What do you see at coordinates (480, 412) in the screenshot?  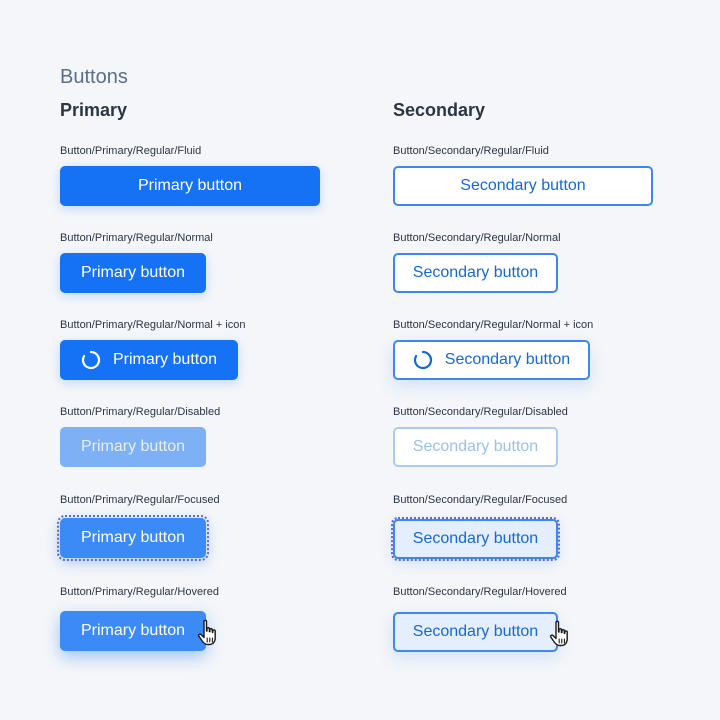 I see `variant-label: Button/Secondary/Regular/Disabled` at bounding box center [480, 412].